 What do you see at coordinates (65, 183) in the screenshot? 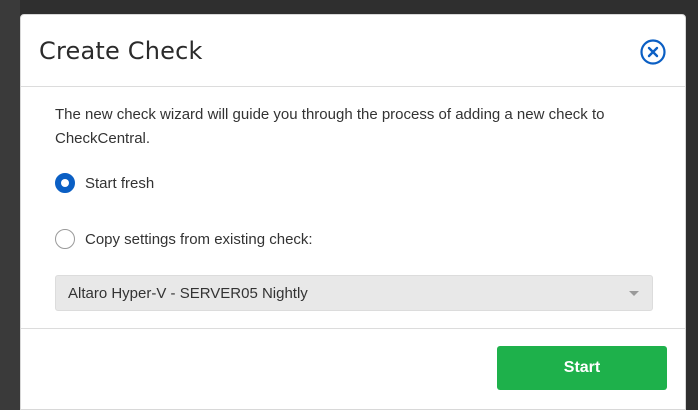
I see `start-fresh-radio` at bounding box center [65, 183].